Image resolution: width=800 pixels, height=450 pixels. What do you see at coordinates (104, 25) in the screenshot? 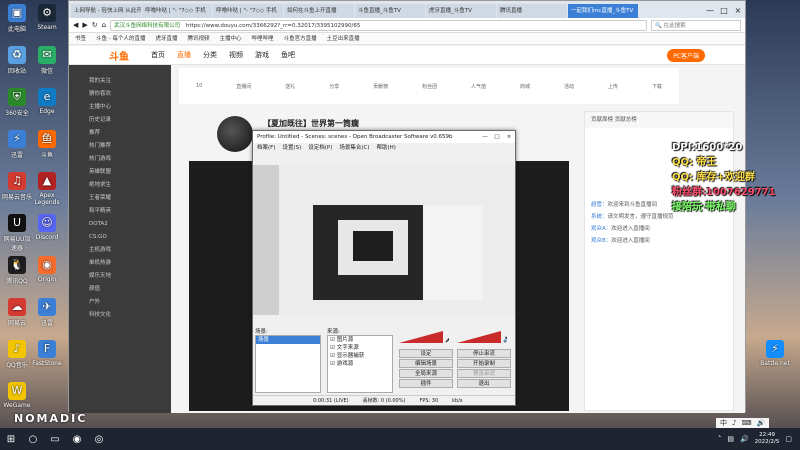
I see `home-icon: ⌂` at bounding box center [104, 25].